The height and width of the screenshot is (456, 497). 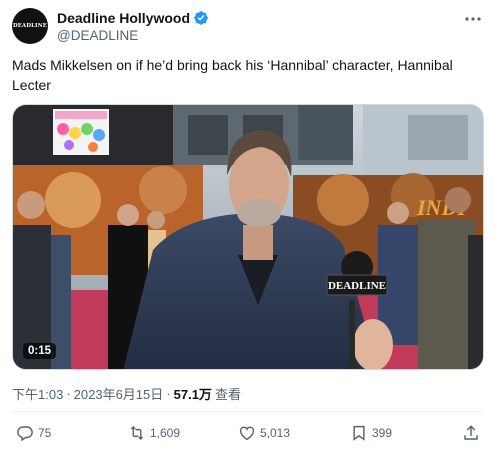 I want to click on repost-button: 1,609, so click(x=154, y=433).